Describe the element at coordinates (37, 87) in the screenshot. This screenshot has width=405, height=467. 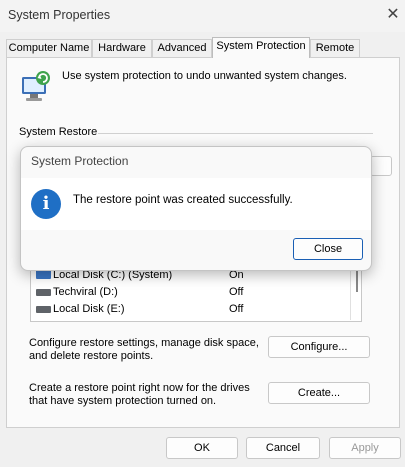
I see `system-protection-icon` at that location.